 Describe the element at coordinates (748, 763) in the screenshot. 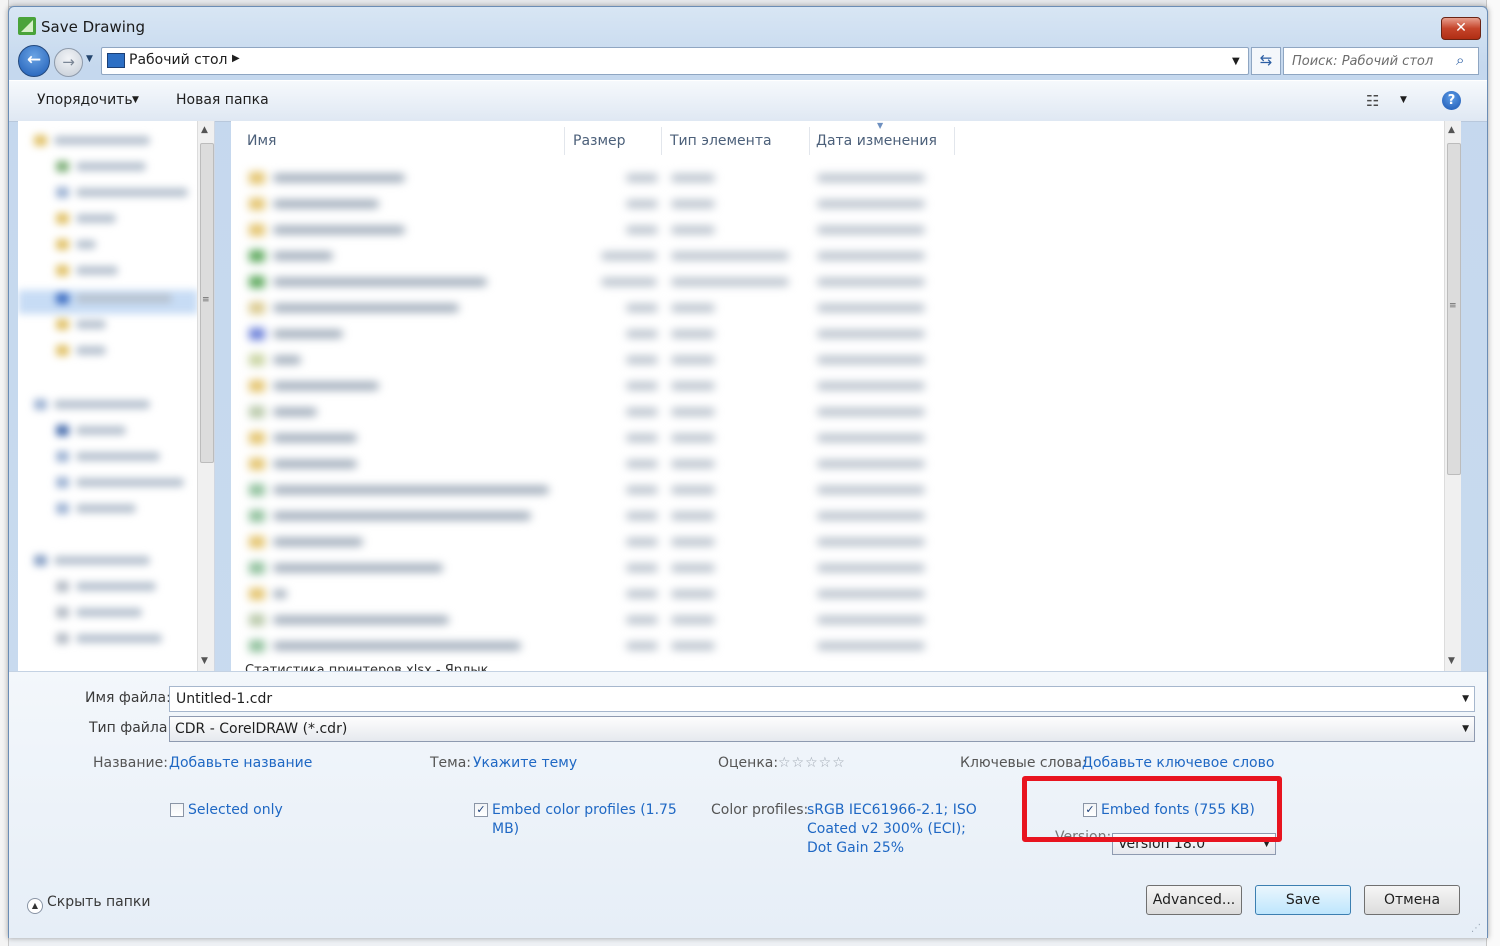

I see `rating-label: Оценка:` at that location.